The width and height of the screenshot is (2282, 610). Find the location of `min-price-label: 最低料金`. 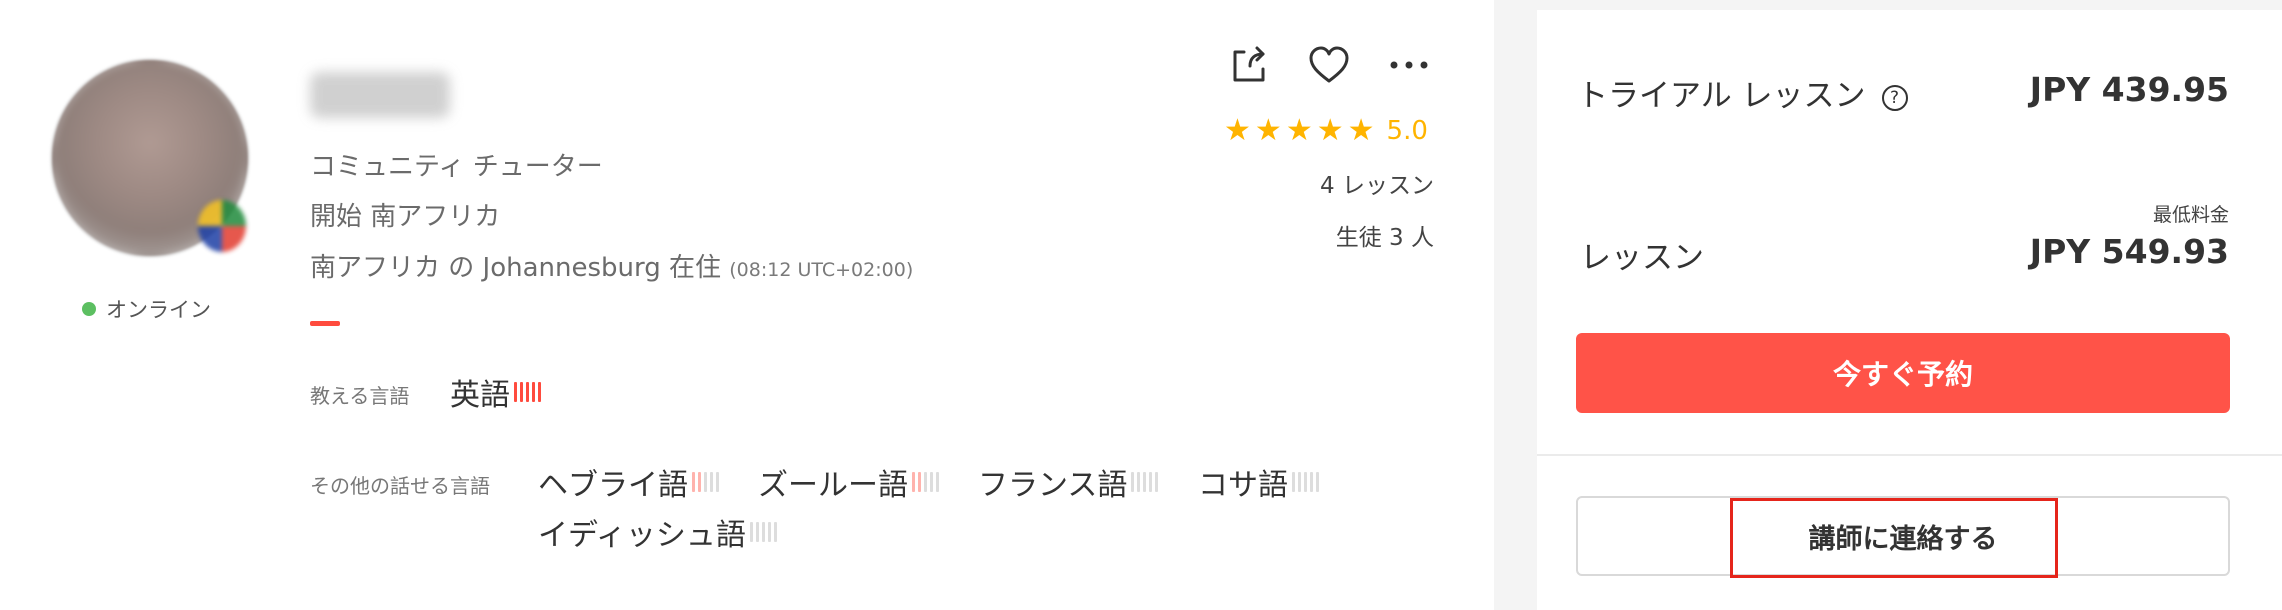

min-price-label: 最低料金 is located at coordinates (2190, 215).